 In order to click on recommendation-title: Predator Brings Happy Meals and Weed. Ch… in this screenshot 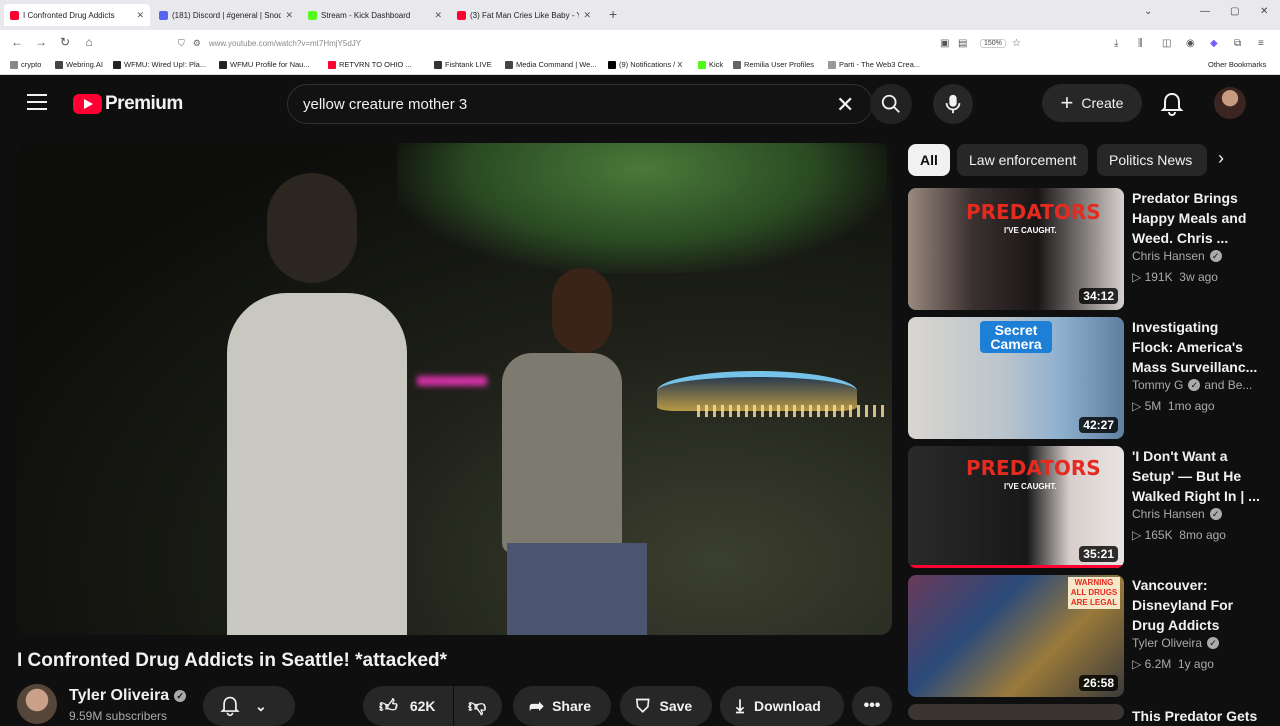, I will do `click(1196, 218)`.